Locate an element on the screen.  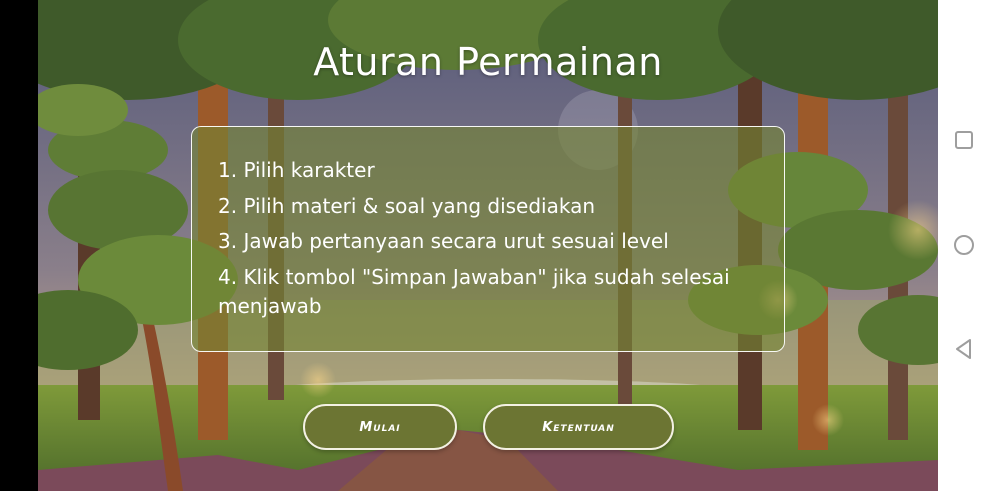
recent-apps-icon is located at coordinates (964, 140).